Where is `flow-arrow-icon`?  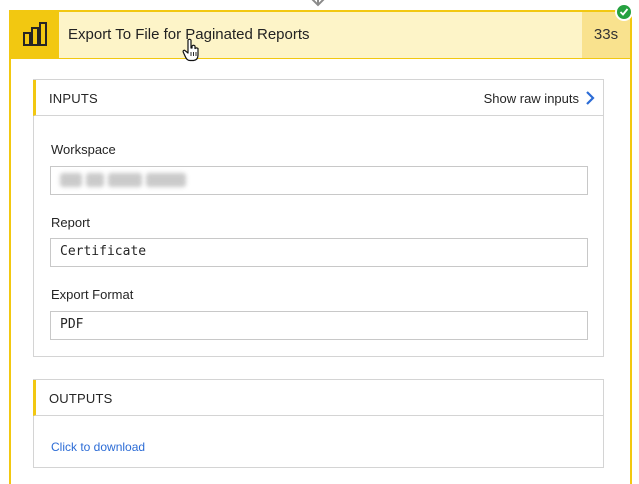
flow-arrow-icon is located at coordinates (318, 3).